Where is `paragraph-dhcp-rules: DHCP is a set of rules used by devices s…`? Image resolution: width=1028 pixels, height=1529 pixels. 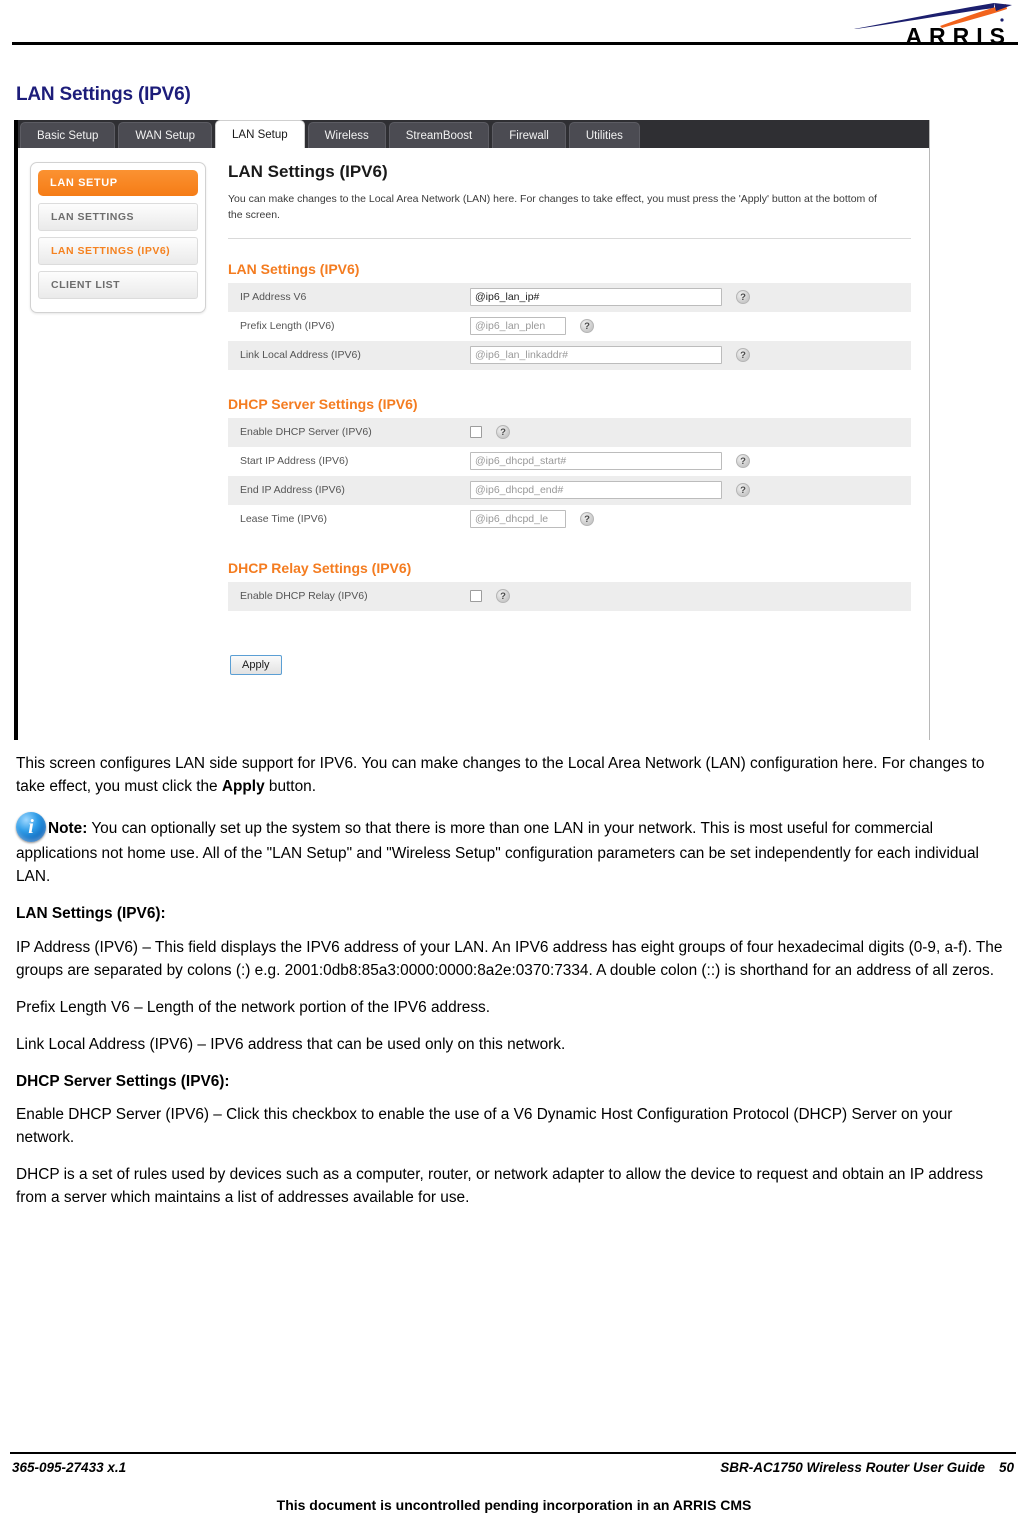
paragraph-dhcp-rules: DHCP is a set of rules used by devices s… is located at coordinates (500, 1186).